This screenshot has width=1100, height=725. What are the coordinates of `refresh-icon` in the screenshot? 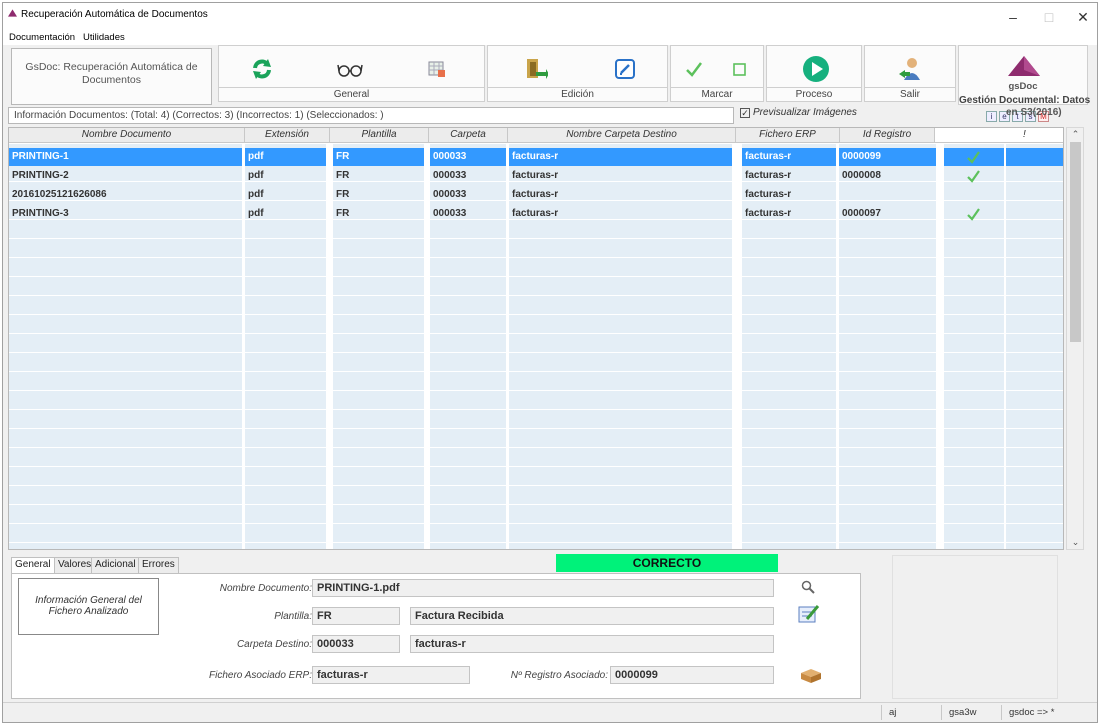 It's located at (262, 69).